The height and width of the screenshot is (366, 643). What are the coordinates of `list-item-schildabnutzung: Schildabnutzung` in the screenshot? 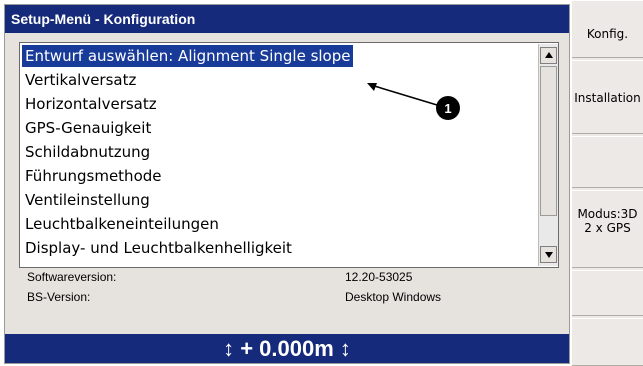 It's located at (87, 152).